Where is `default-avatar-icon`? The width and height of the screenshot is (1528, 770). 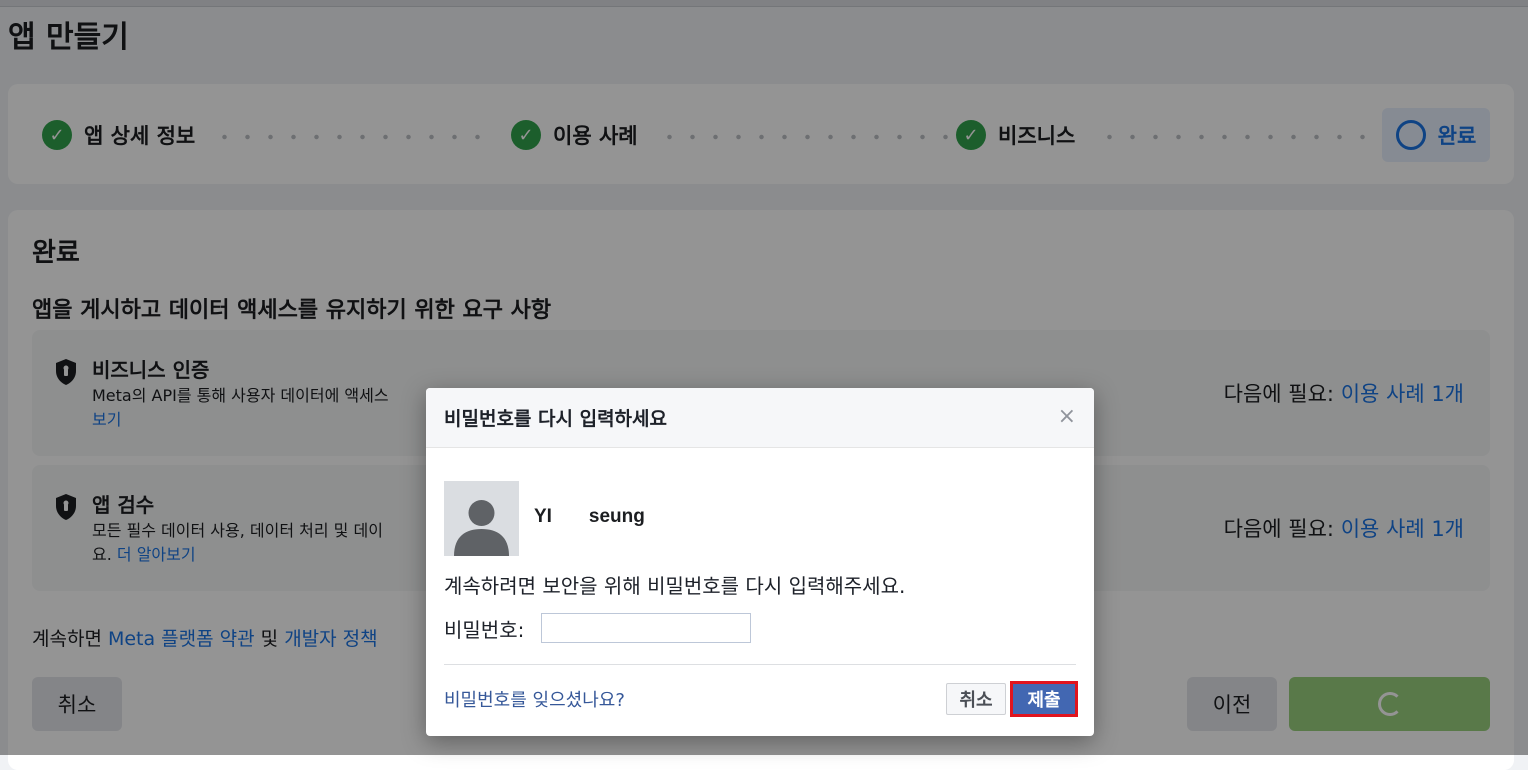
default-avatar-icon is located at coordinates (481, 518).